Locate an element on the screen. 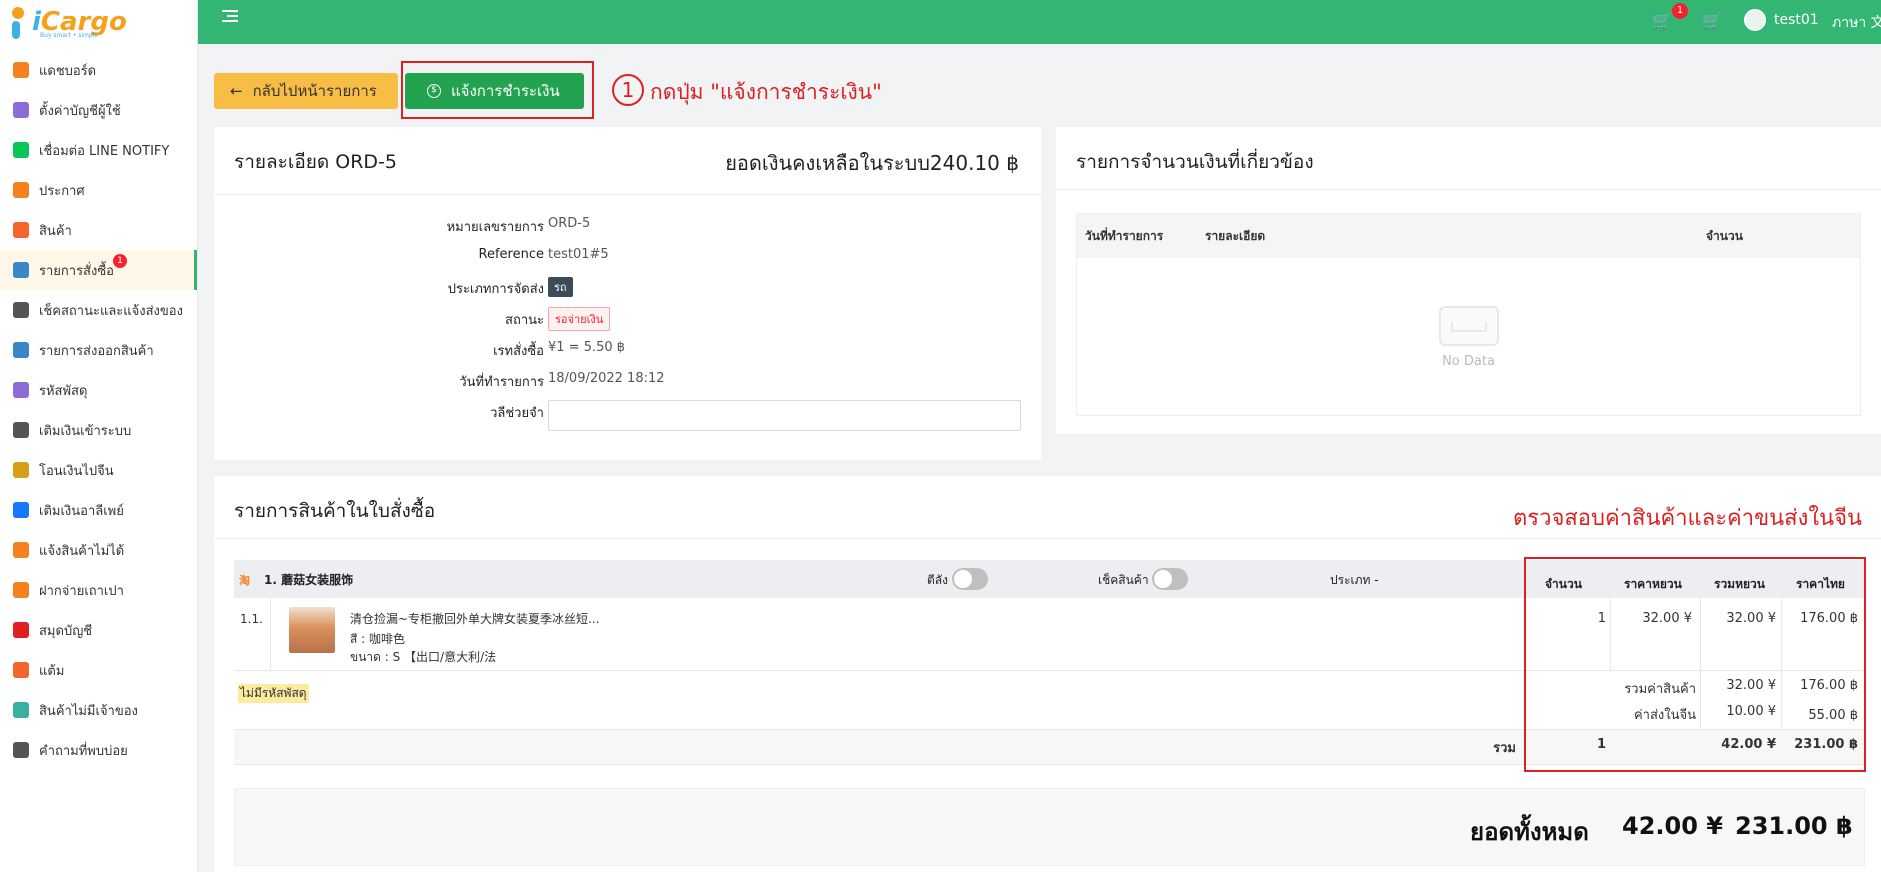  sidebar-item-3: ประกาศ is located at coordinates (98, 190).